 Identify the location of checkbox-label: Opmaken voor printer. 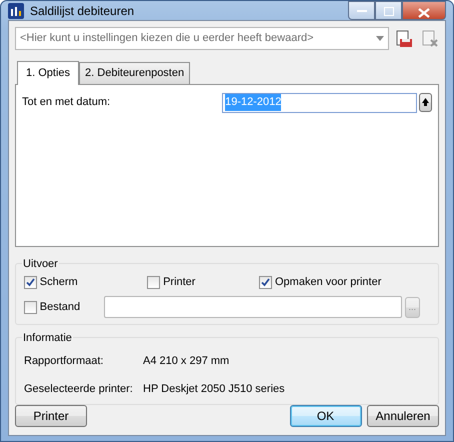
(328, 282).